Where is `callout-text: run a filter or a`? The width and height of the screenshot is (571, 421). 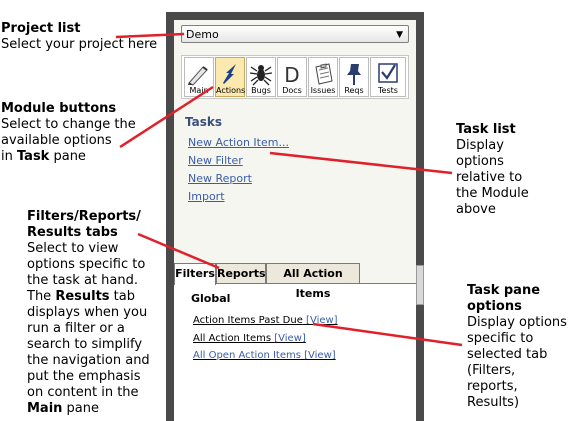 callout-text: run a filter or a is located at coordinates (76, 328).